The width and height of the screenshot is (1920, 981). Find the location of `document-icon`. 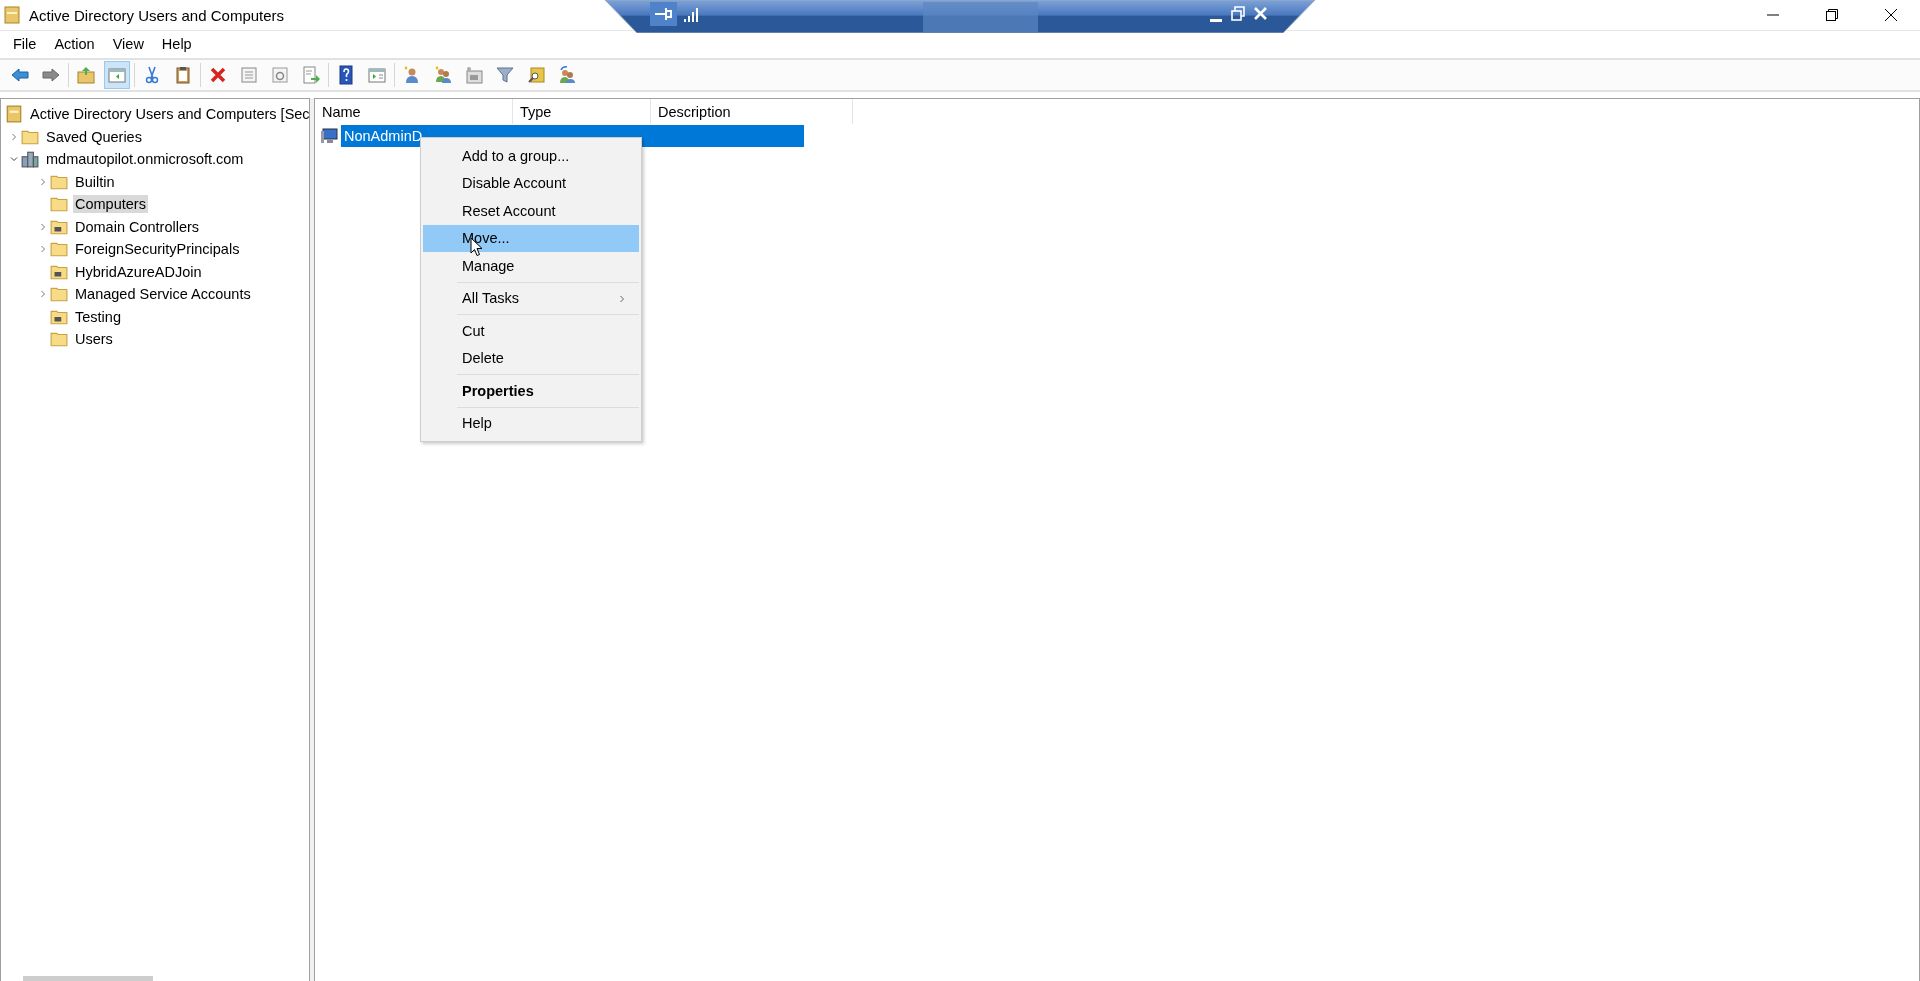

document-icon is located at coordinates (249, 75).